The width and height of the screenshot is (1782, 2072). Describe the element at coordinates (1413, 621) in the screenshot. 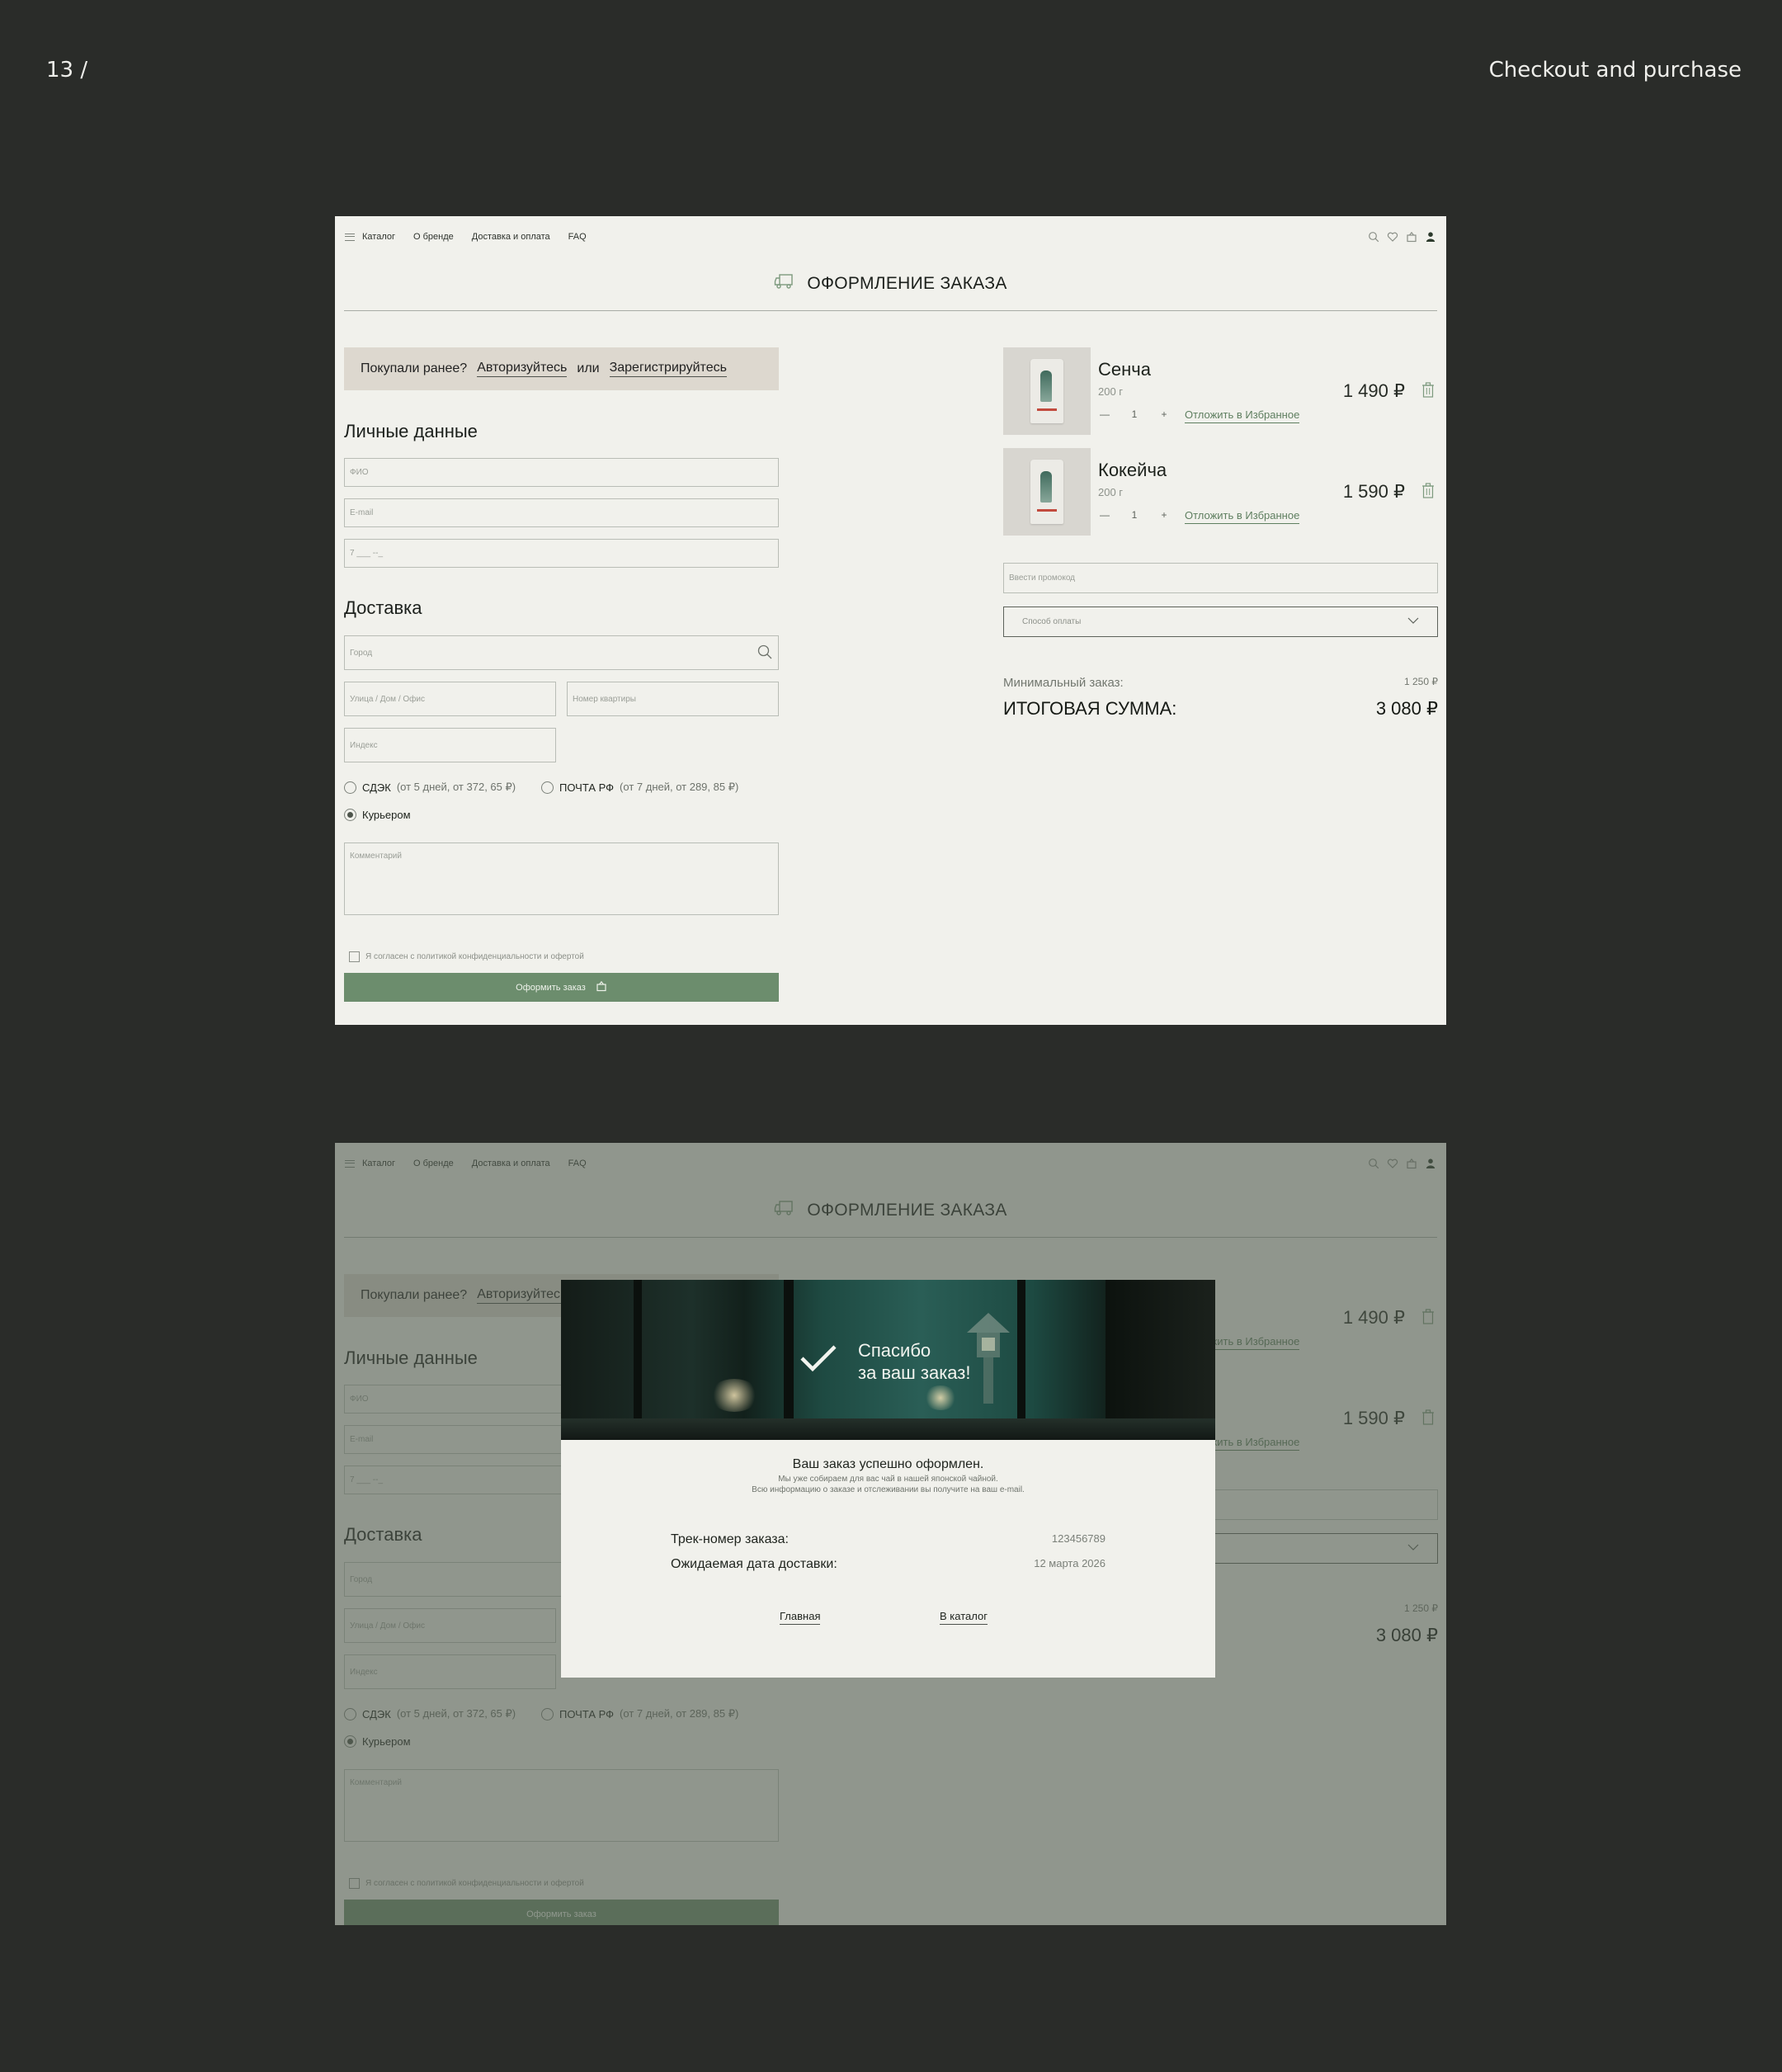

I see `chevron-down-icon` at that location.